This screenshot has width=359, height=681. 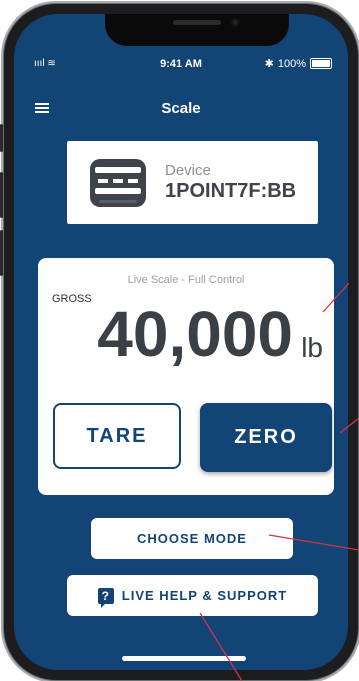 I want to click on home-indicator, so click(x=184, y=658).